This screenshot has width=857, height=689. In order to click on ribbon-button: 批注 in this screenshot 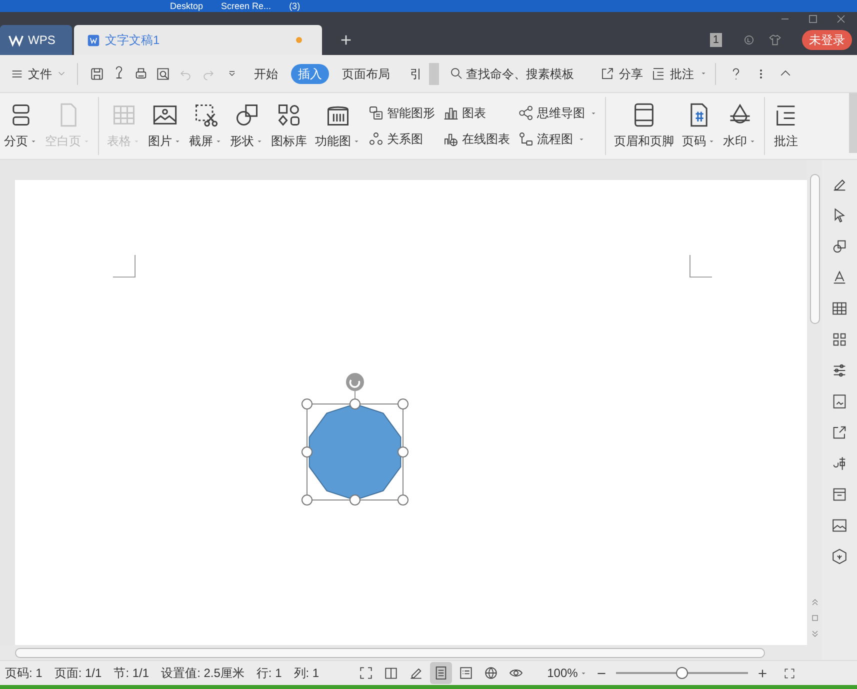, I will do `click(786, 126)`.